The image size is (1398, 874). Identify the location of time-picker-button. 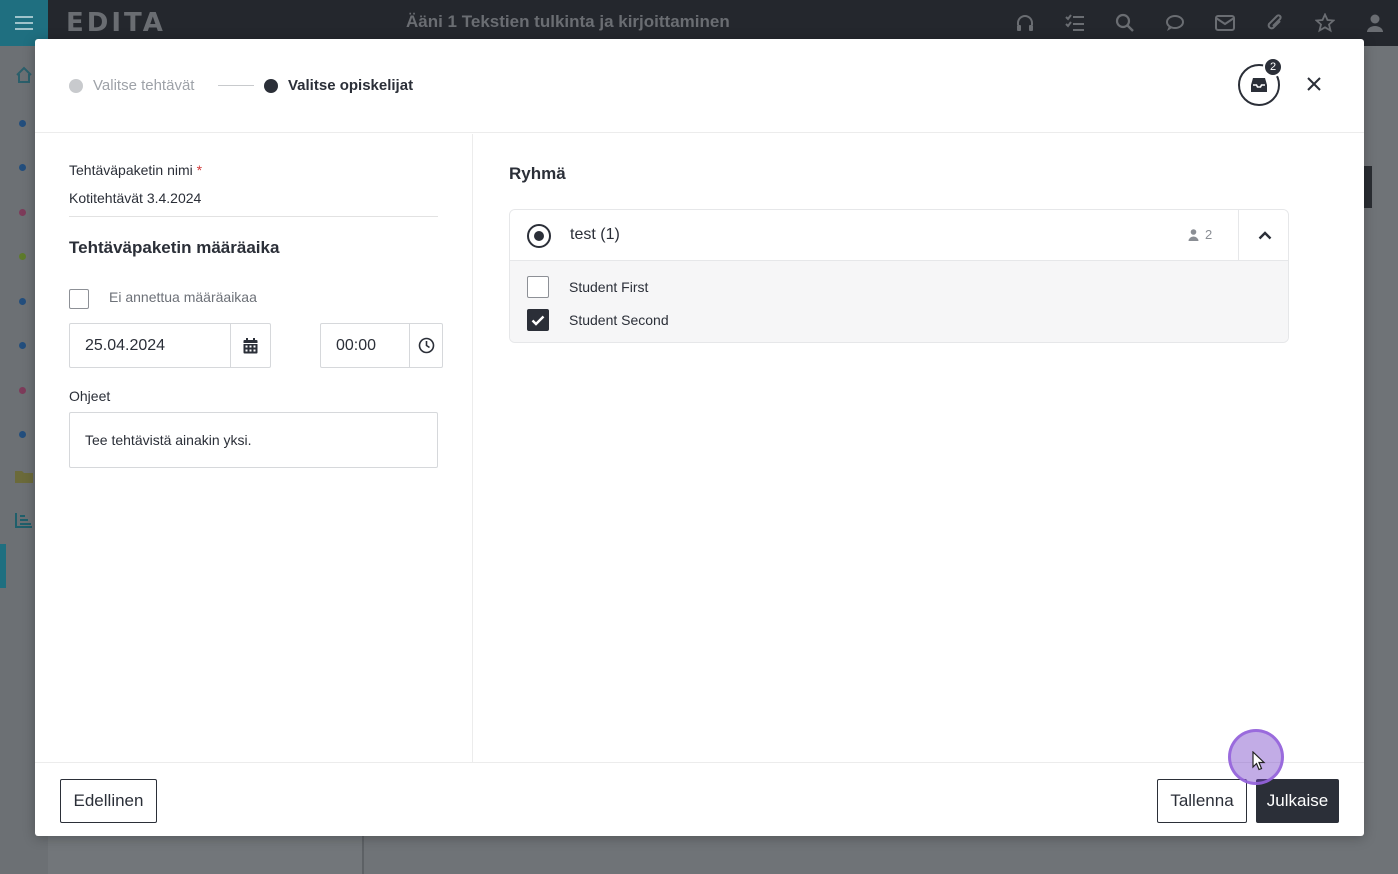
(425, 345).